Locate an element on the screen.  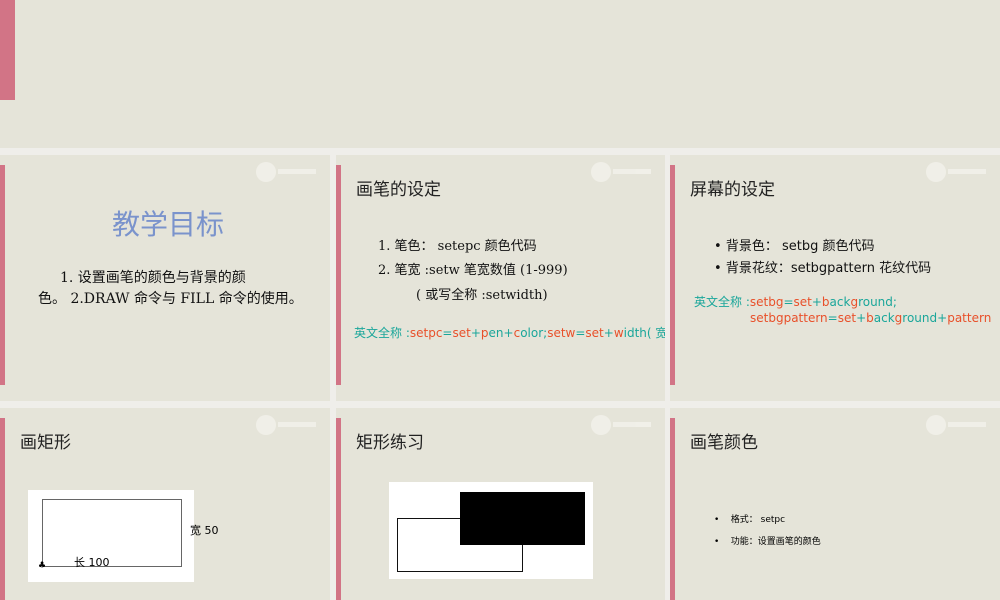
note-text: setbg=set+background; is located at coordinates (823, 302).